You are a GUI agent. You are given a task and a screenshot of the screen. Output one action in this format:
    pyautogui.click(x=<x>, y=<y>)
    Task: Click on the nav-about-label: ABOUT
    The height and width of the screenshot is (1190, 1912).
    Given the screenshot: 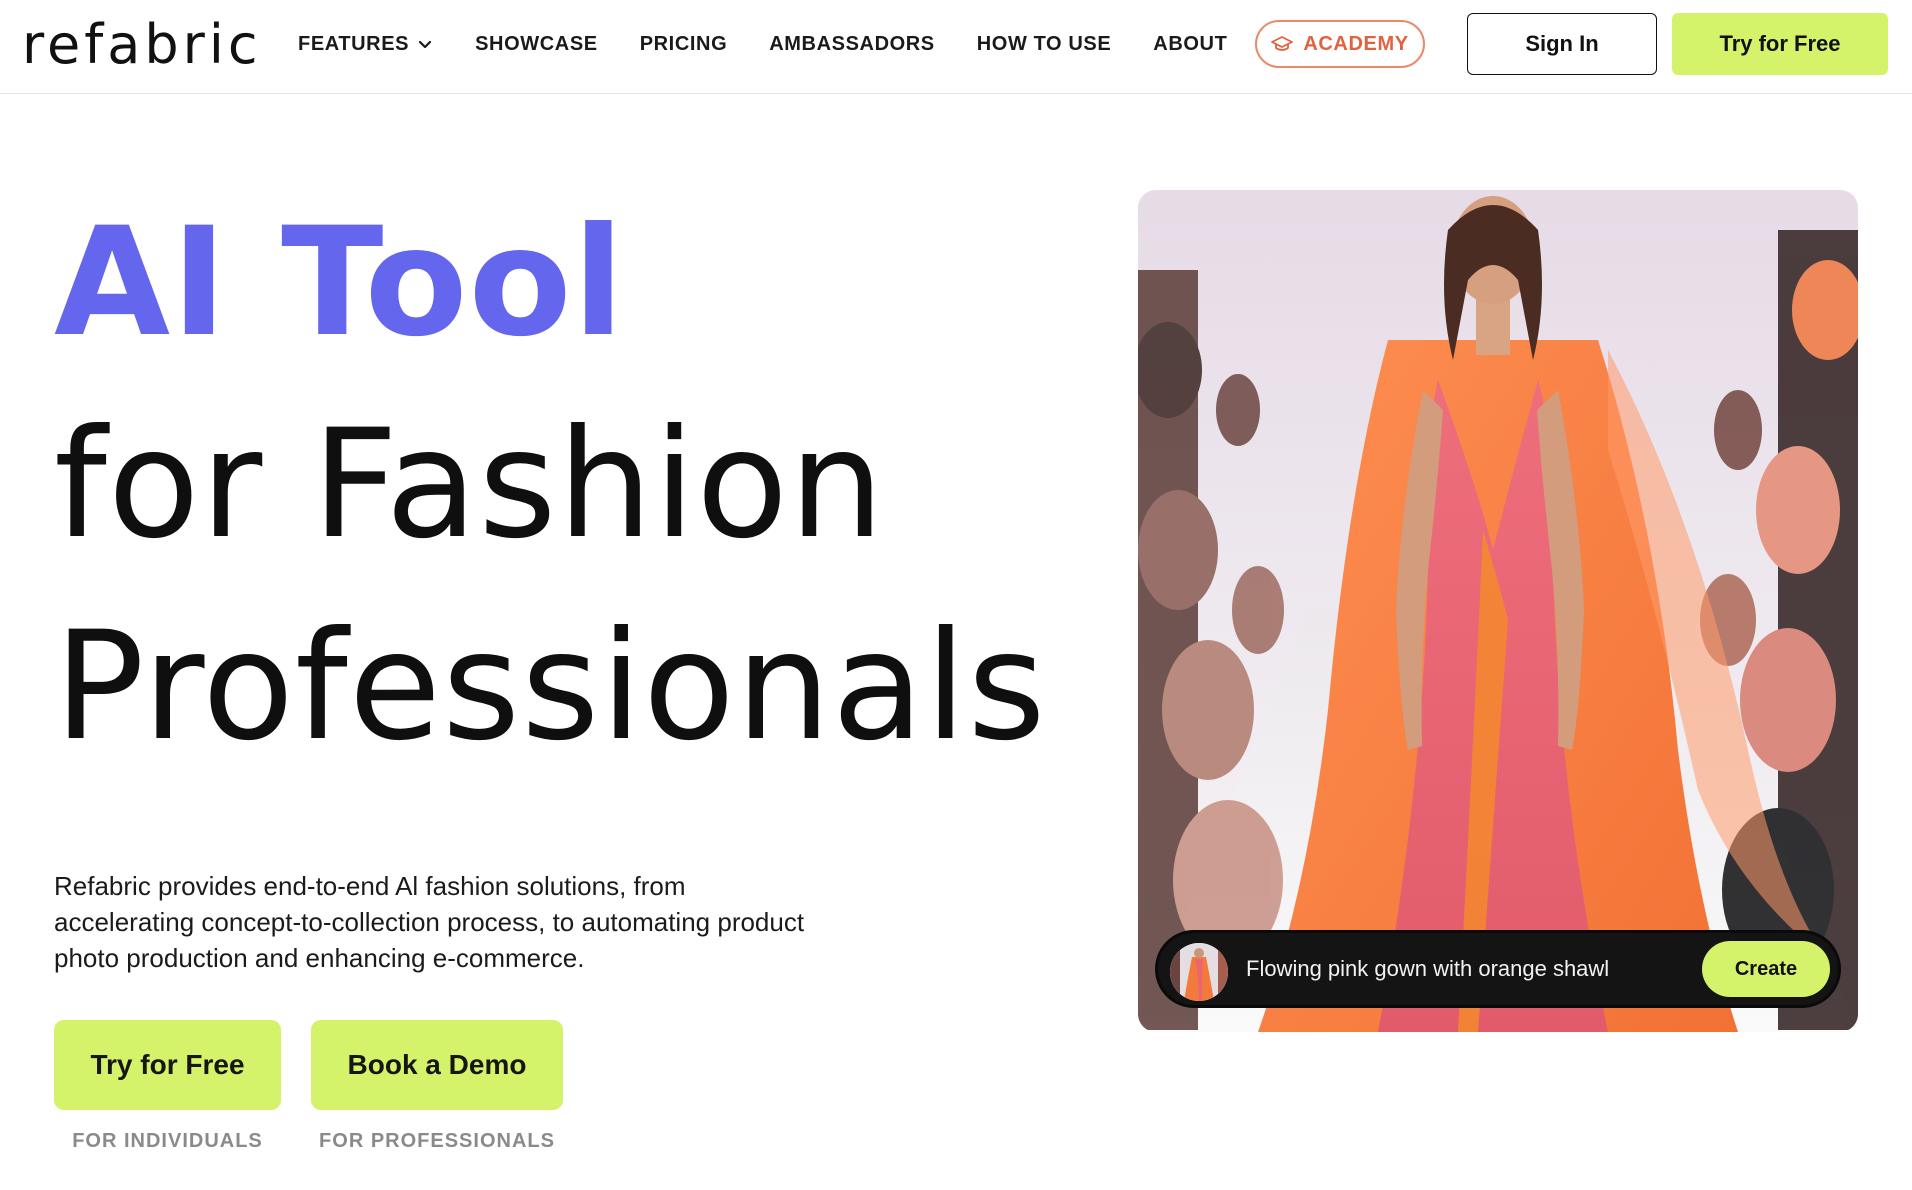 What is the action you would take?
    pyautogui.click(x=1190, y=43)
    